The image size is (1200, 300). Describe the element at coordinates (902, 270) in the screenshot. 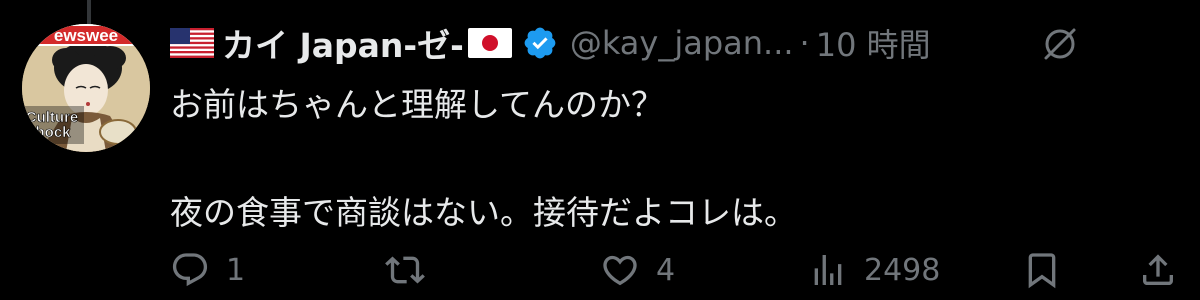

I see `views-count: 2498` at that location.